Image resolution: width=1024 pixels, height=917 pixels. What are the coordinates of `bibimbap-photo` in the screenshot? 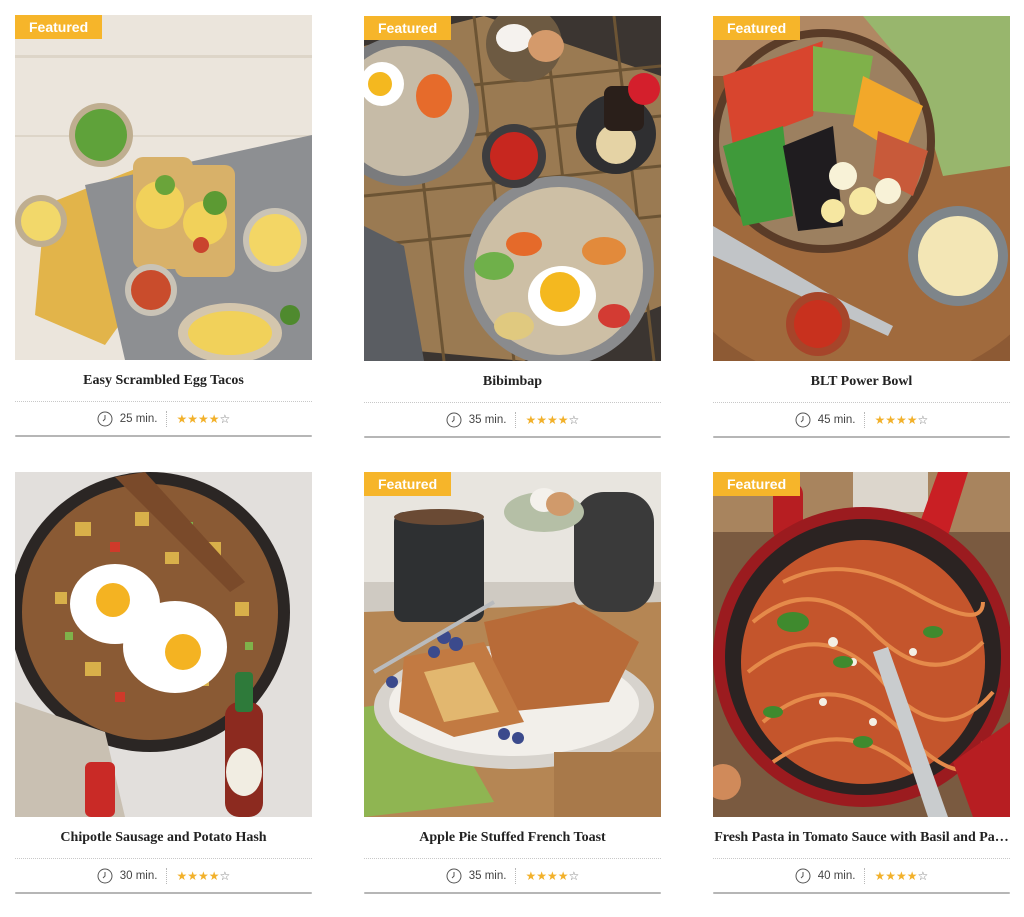 It's located at (512, 188).